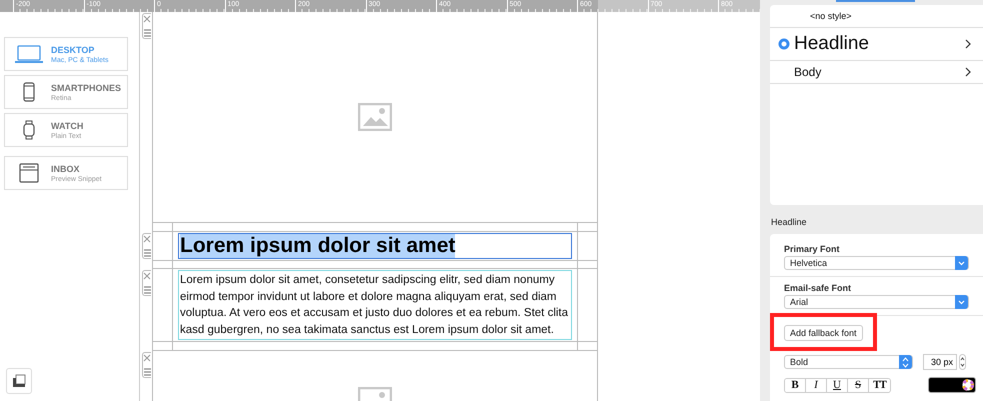  Describe the element at coordinates (789, 222) in the screenshot. I see `section-title: Headline` at that location.